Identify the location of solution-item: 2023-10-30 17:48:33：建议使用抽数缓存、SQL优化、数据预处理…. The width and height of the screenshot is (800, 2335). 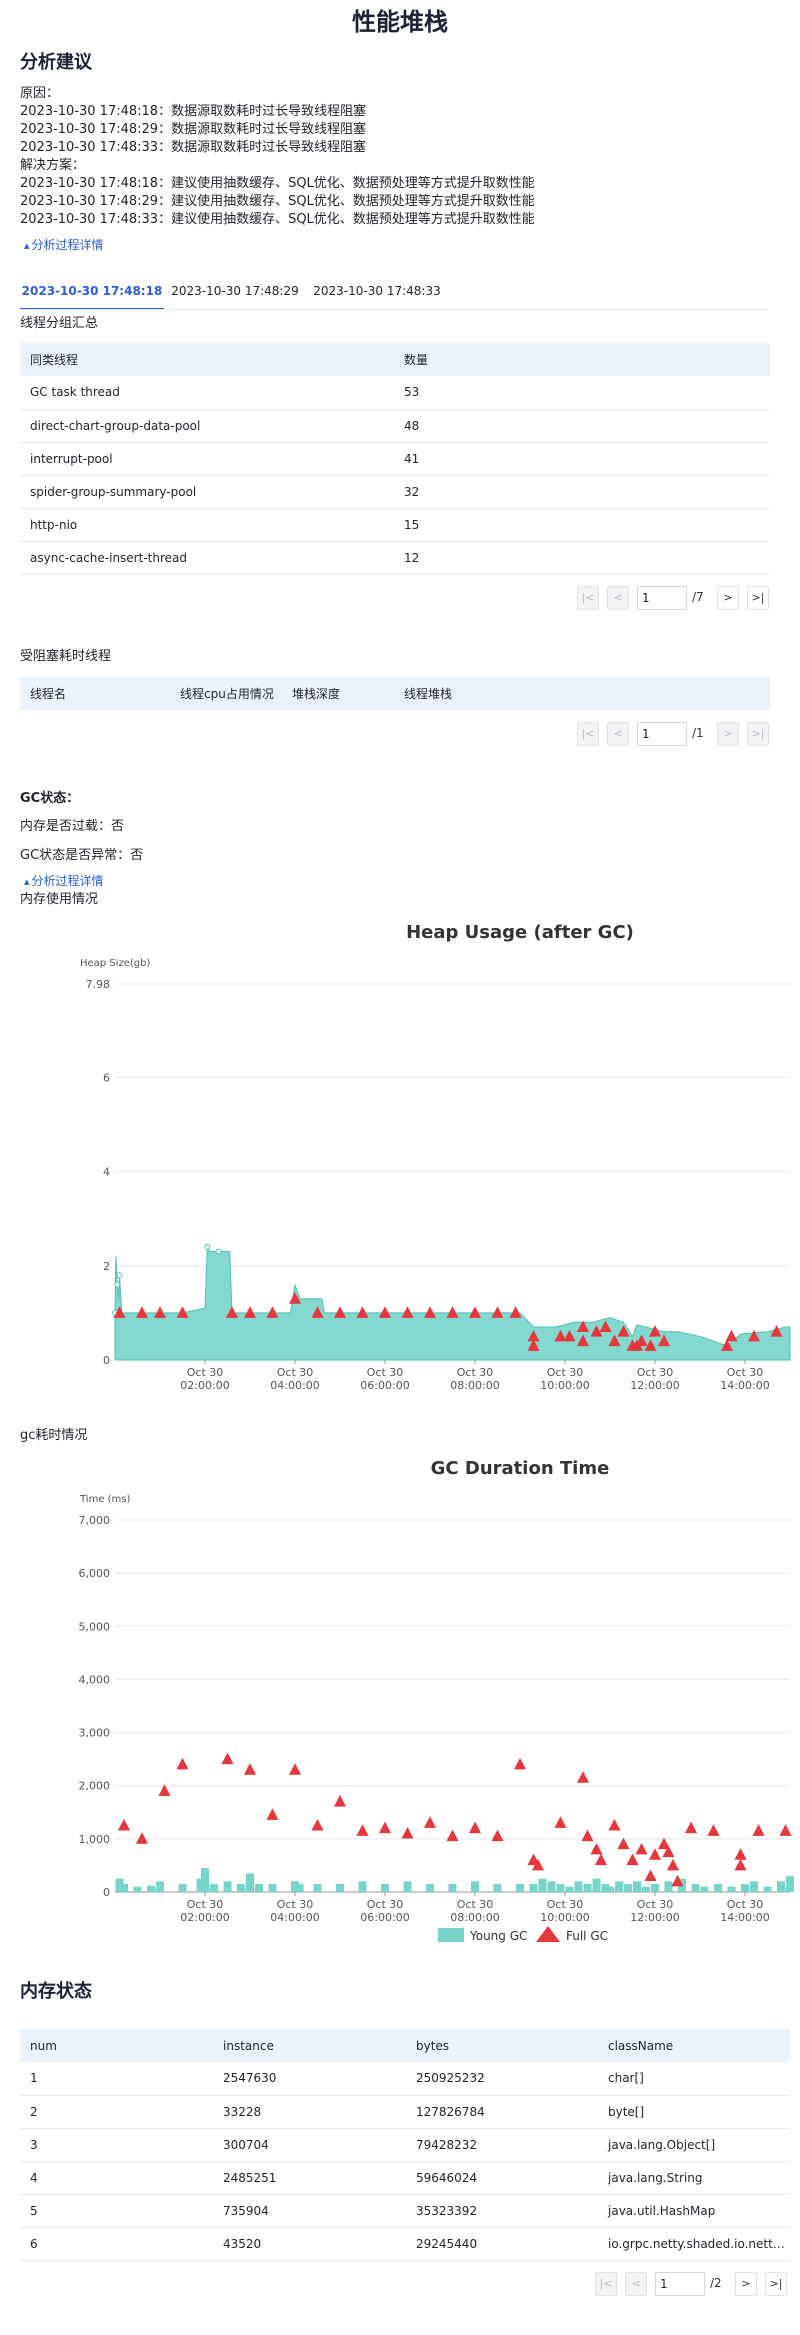
(277, 219).